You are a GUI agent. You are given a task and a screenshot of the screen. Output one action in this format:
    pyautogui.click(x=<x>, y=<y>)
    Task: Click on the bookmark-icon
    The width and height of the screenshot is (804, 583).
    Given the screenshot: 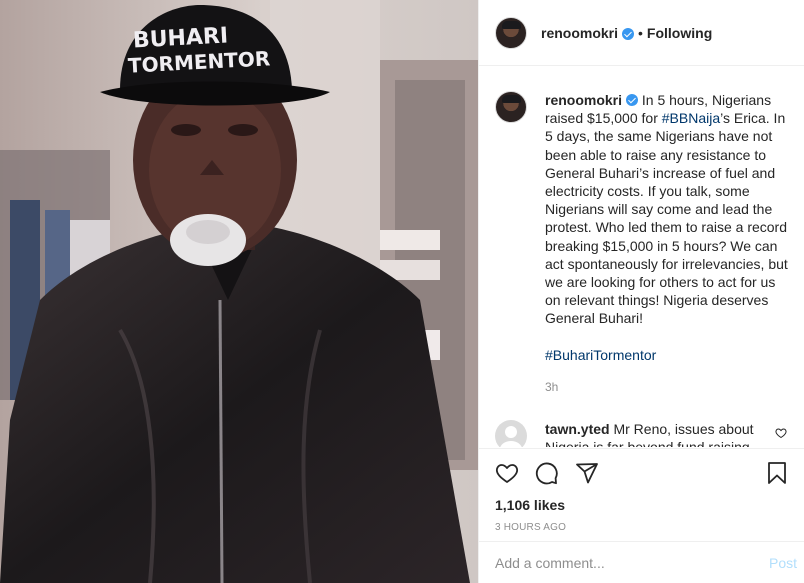 What is the action you would take?
    pyautogui.click(x=777, y=473)
    